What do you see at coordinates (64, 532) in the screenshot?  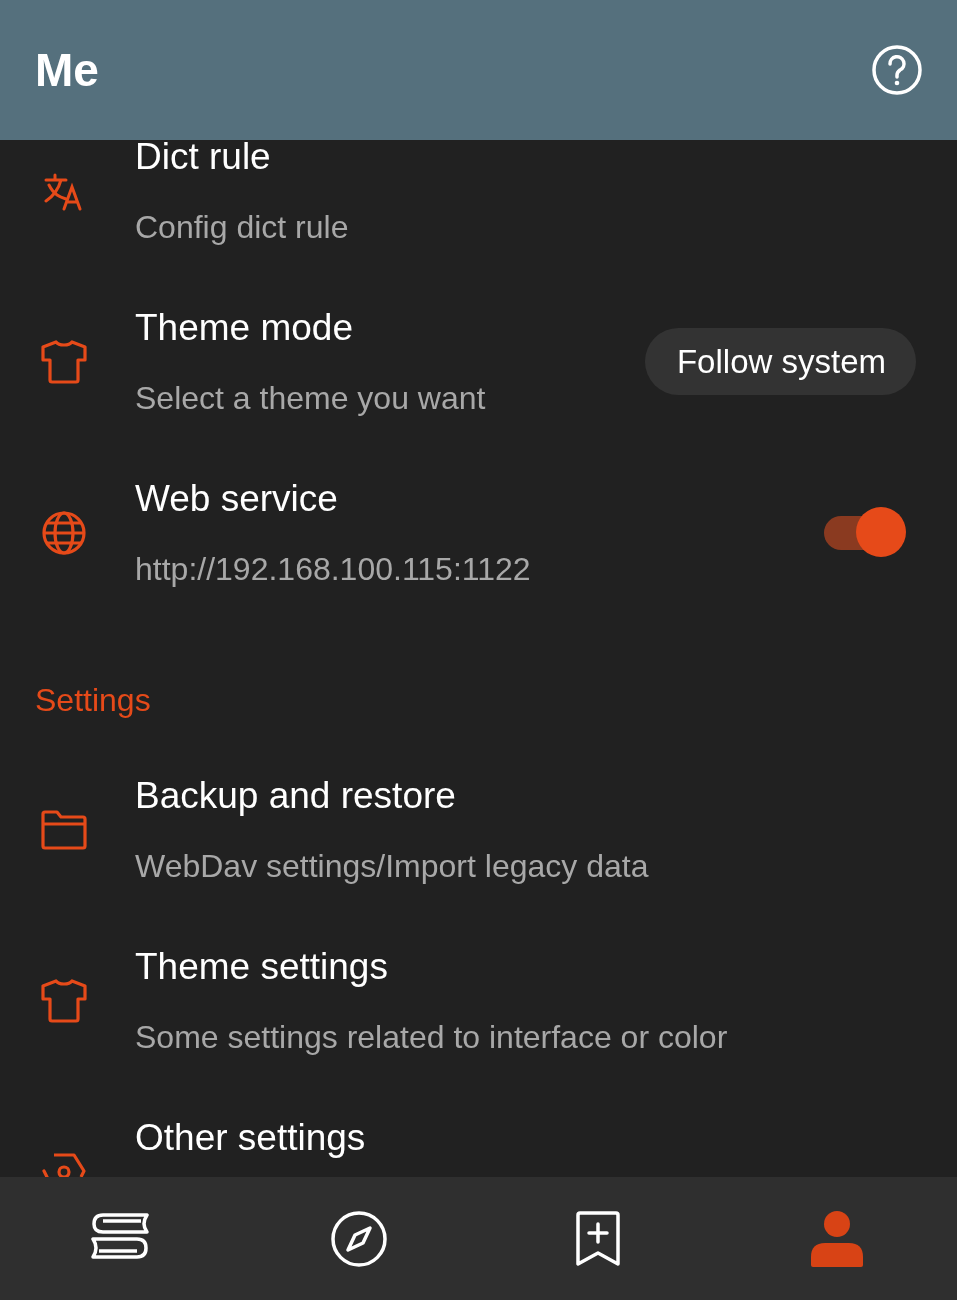 I see `globe-icon` at bounding box center [64, 532].